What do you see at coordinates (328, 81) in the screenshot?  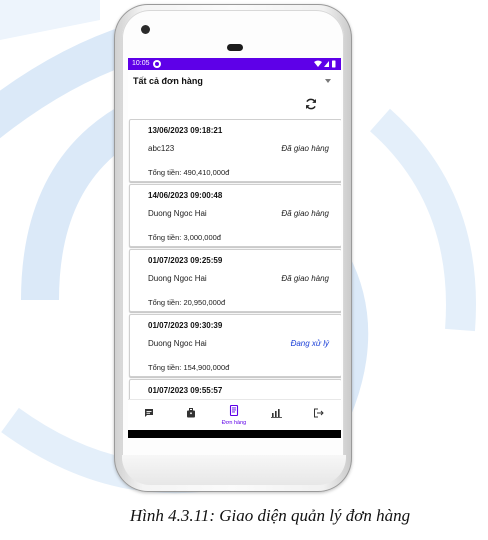 I see `dropdown-caret-icon` at bounding box center [328, 81].